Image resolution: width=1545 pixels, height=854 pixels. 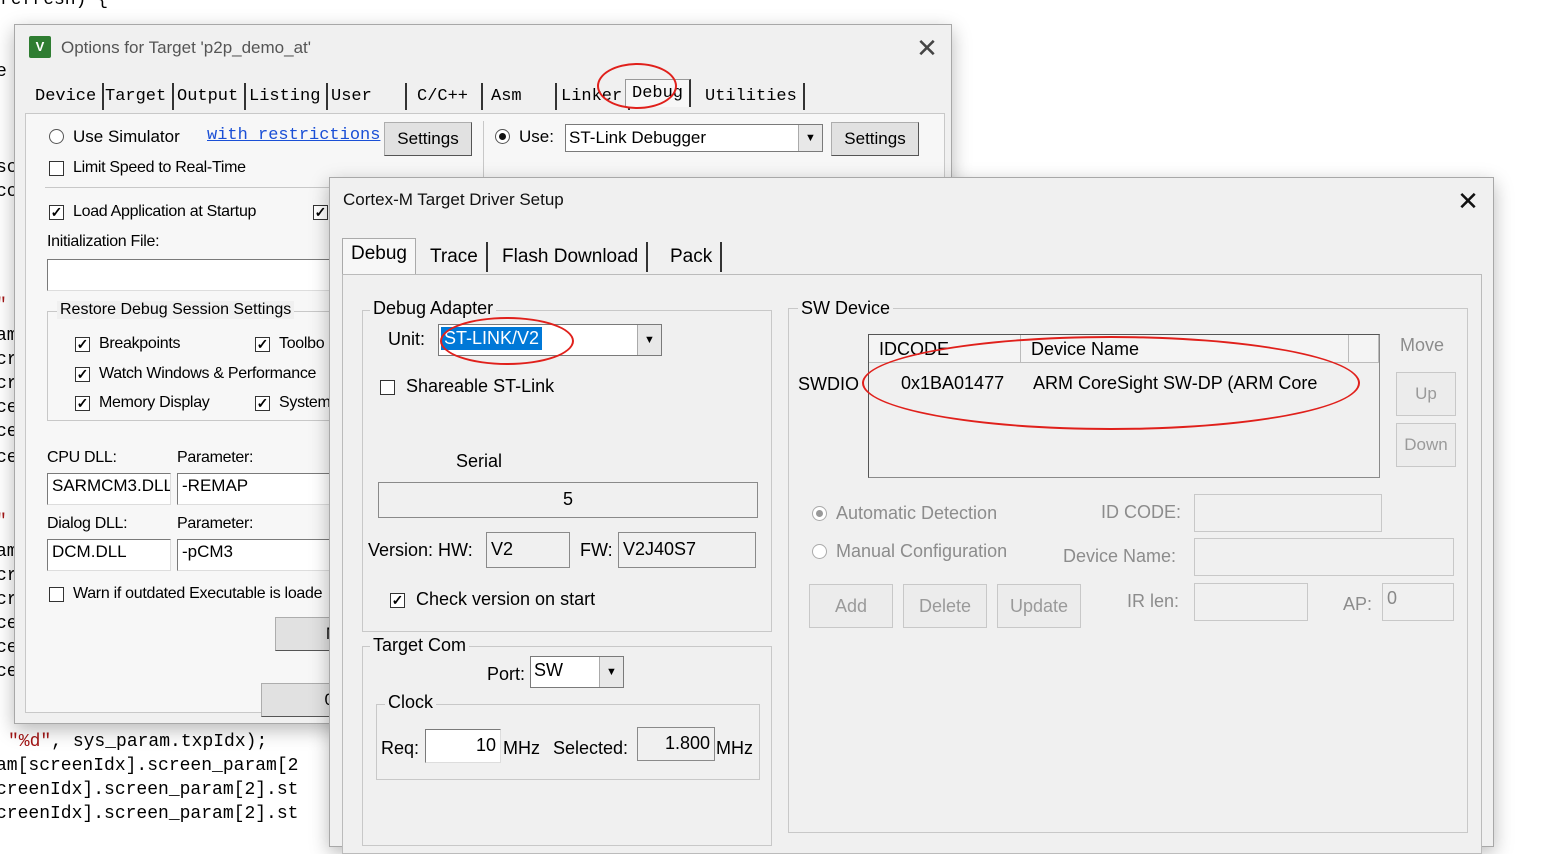 What do you see at coordinates (82, 344) in the screenshot?
I see `breakpoints-checkbox: ✓` at bounding box center [82, 344].